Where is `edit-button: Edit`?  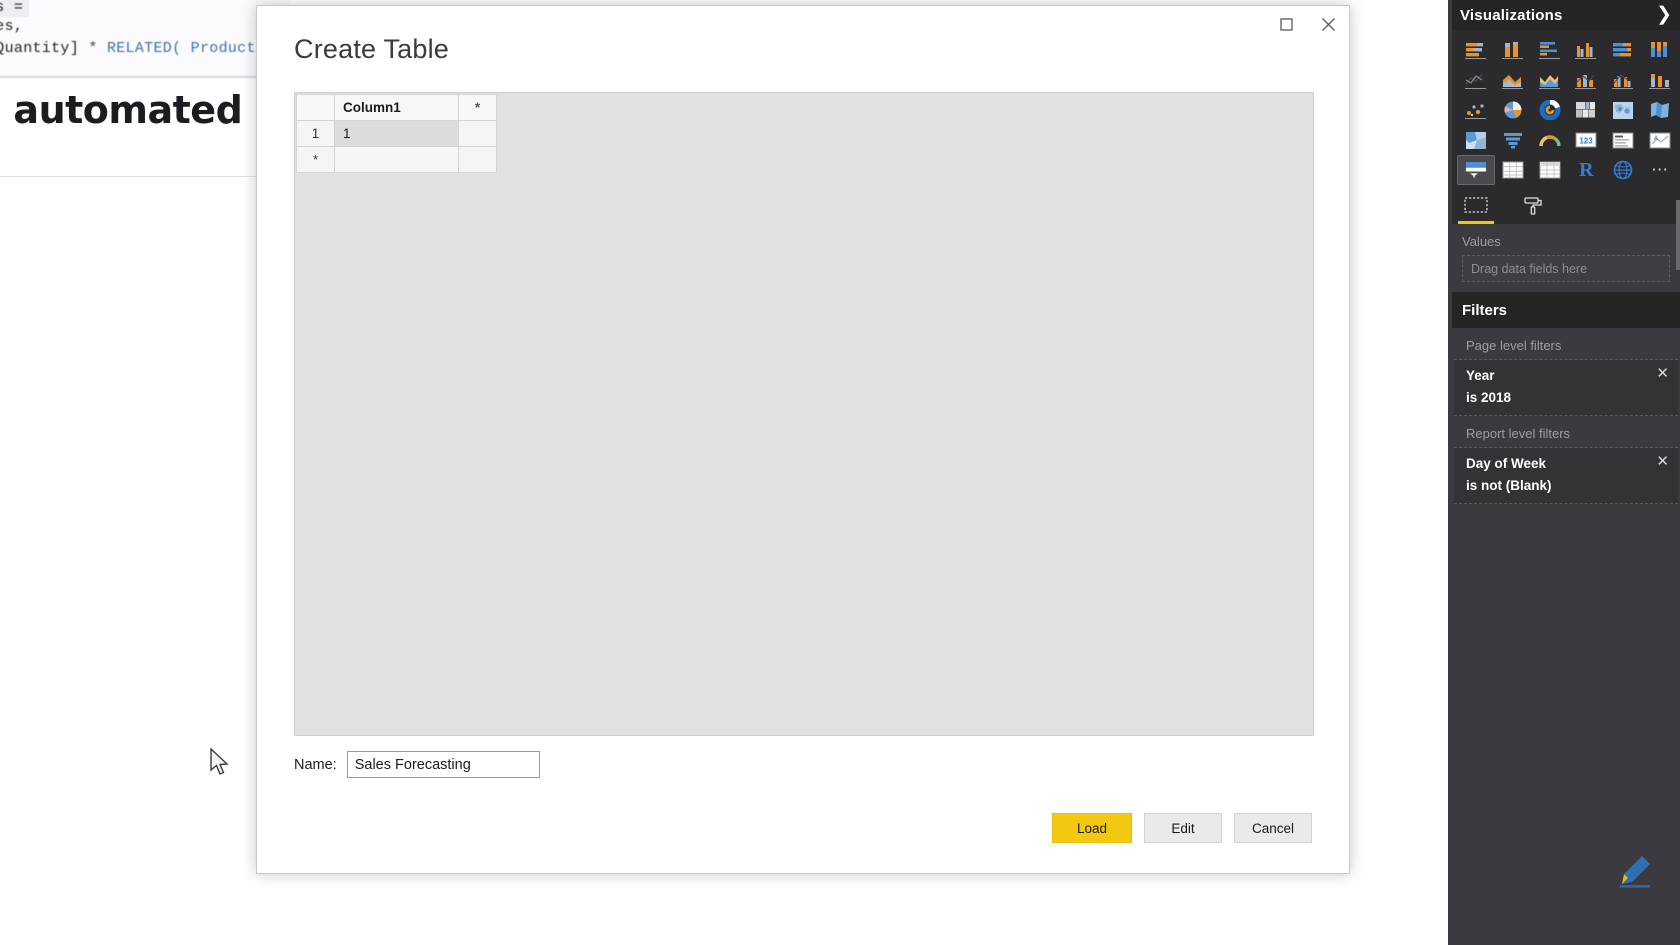 edit-button: Edit is located at coordinates (1183, 828).